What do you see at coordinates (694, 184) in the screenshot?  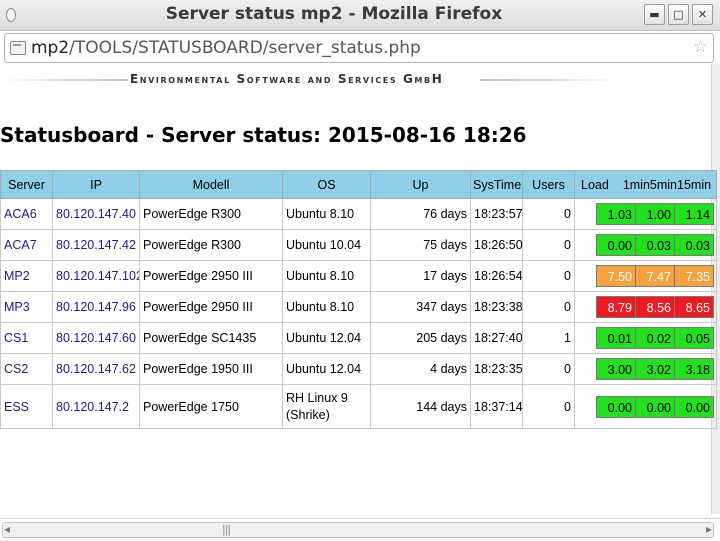 I see `header-load-15min: 15min` at bounding box center [694, 184].